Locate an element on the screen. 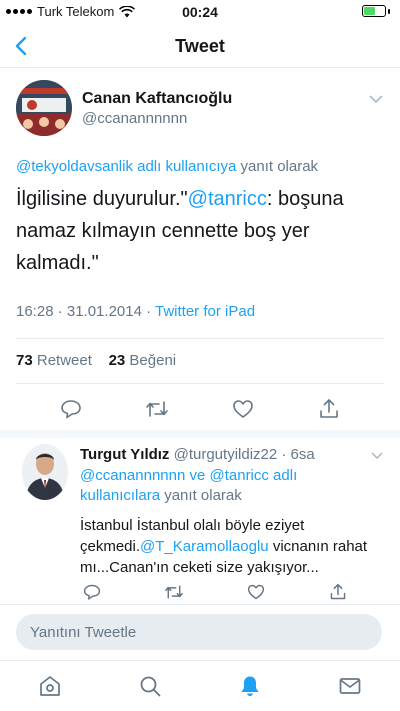 This screenshot has height=711, width=400. author-avatar is located at coordinates (44, 108).